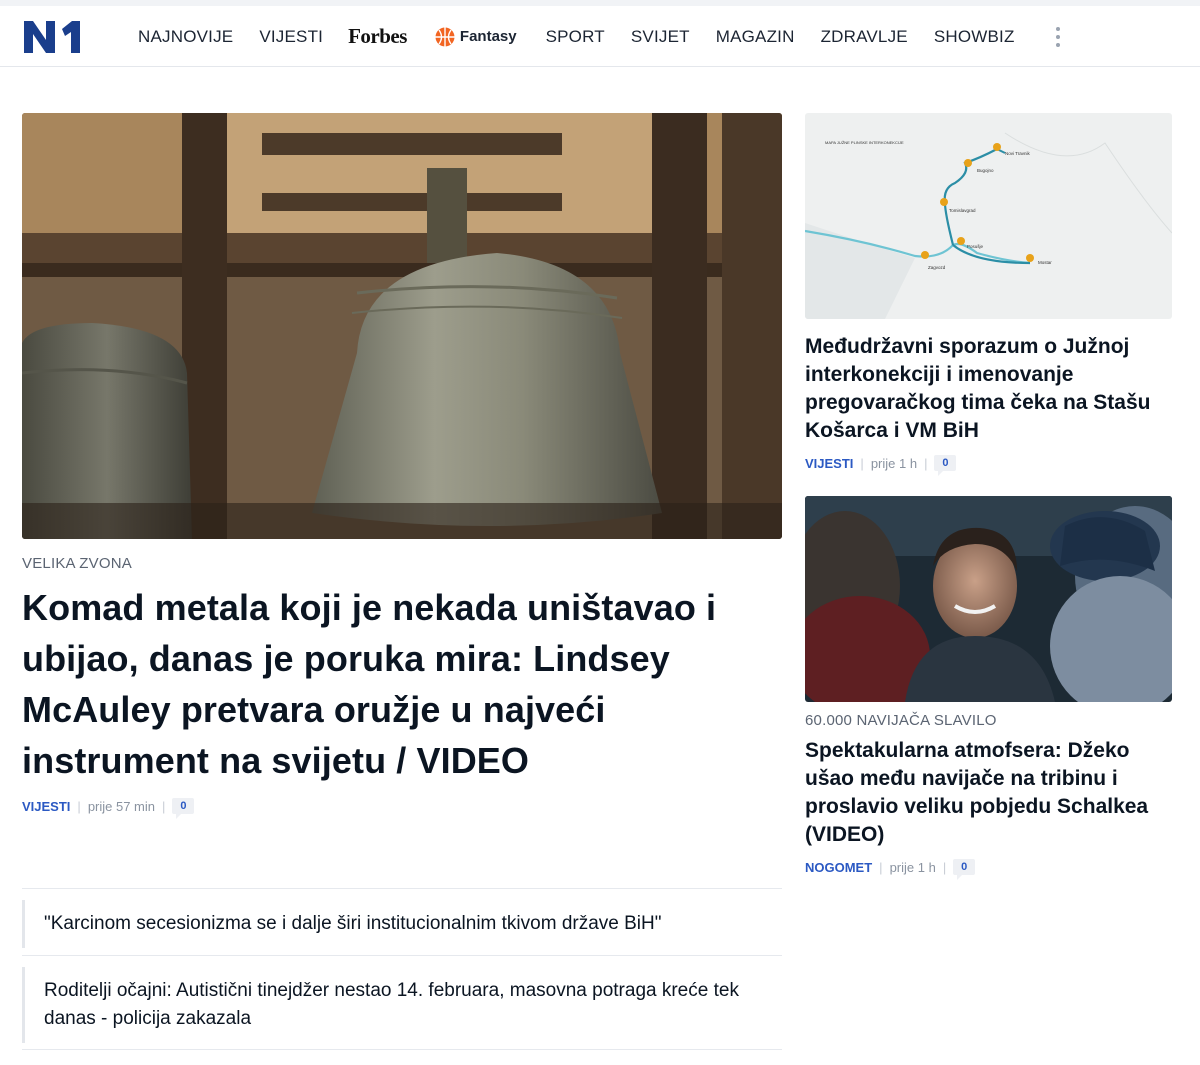 The image size is (1200, 1065). What do you see at coordinates (445, 36) in the screenshot?
I see `basketball-icon` at bounding box center [445, 36].